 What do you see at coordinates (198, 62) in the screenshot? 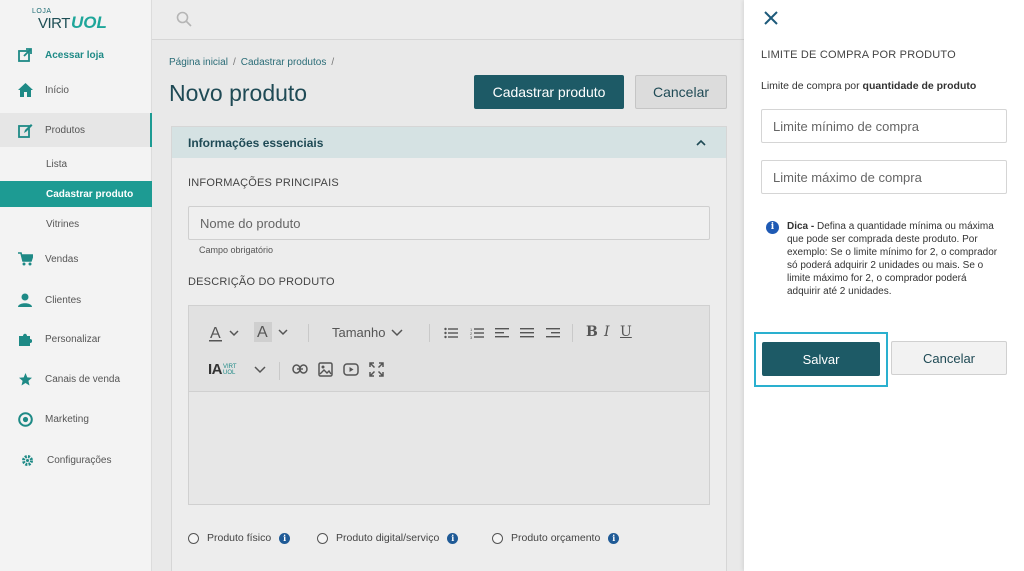
I see `breadcrumb-home-link: Página inicial` at bounding box center [198, 62].